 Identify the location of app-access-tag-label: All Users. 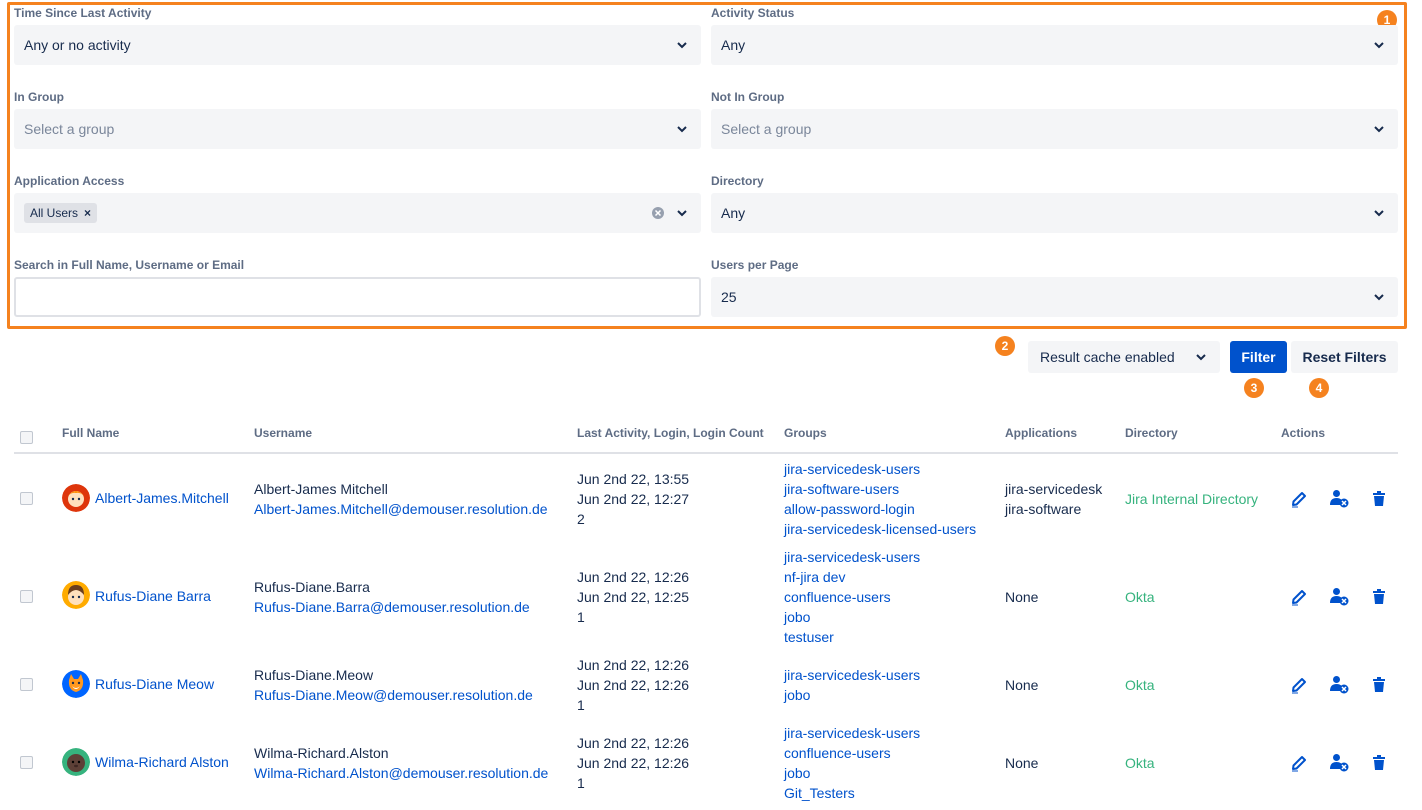
(54, 213).